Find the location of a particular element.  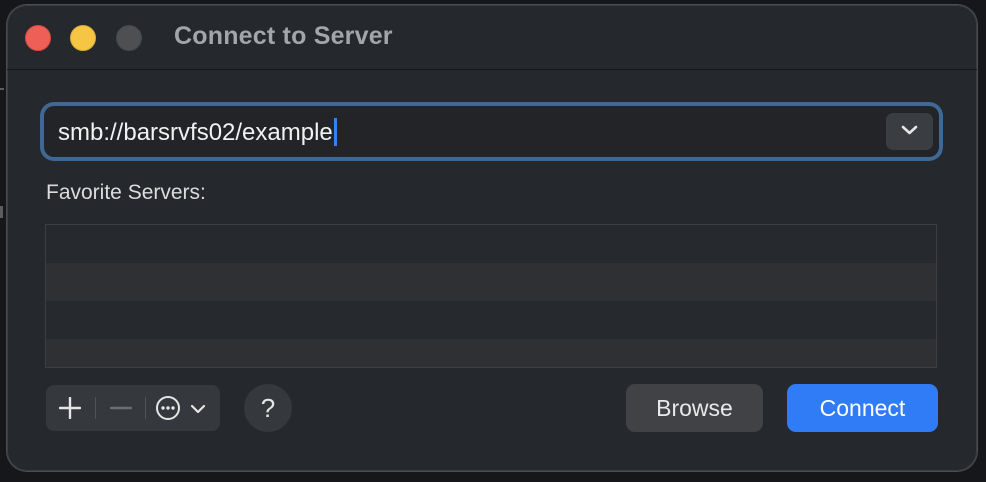

browse-button: Browse is located at coordinates (694, 408).